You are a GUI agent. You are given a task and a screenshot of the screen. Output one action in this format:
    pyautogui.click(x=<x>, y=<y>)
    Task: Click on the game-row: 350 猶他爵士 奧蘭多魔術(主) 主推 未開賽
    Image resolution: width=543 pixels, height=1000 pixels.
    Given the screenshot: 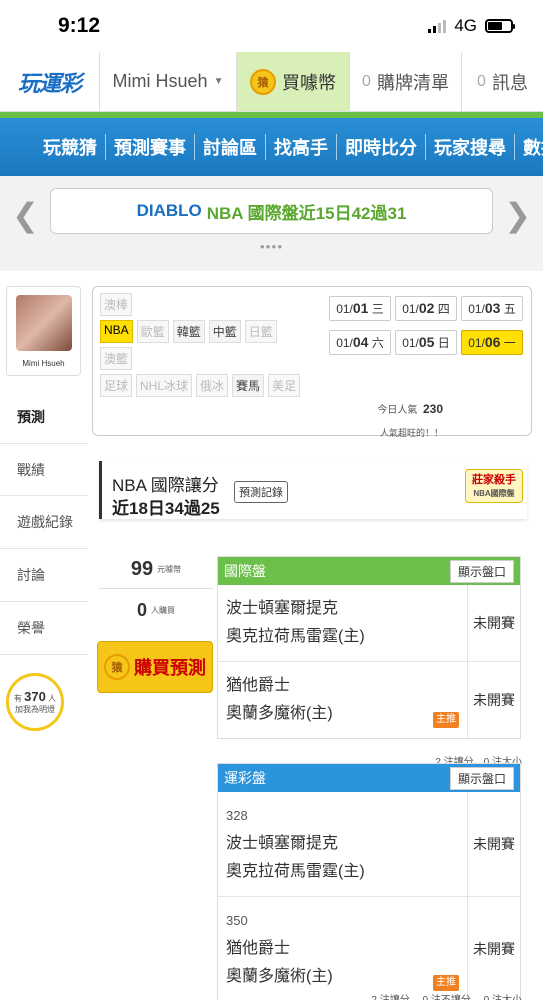 What is the action you would take?
    pyautogui.click(x=369, y=948)
    